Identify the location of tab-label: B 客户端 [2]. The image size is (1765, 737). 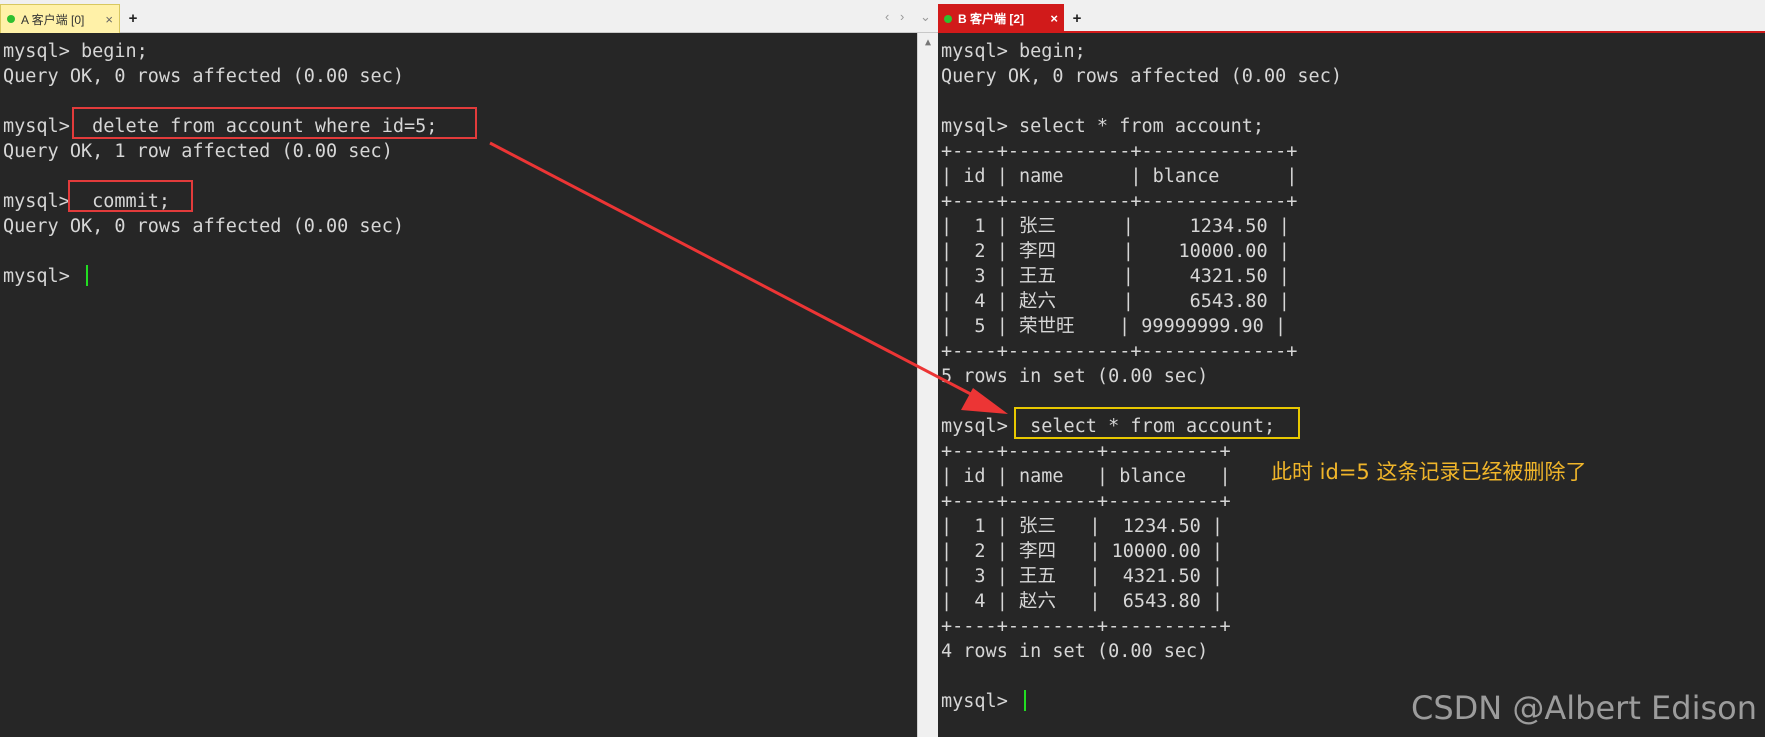
(991, 19).